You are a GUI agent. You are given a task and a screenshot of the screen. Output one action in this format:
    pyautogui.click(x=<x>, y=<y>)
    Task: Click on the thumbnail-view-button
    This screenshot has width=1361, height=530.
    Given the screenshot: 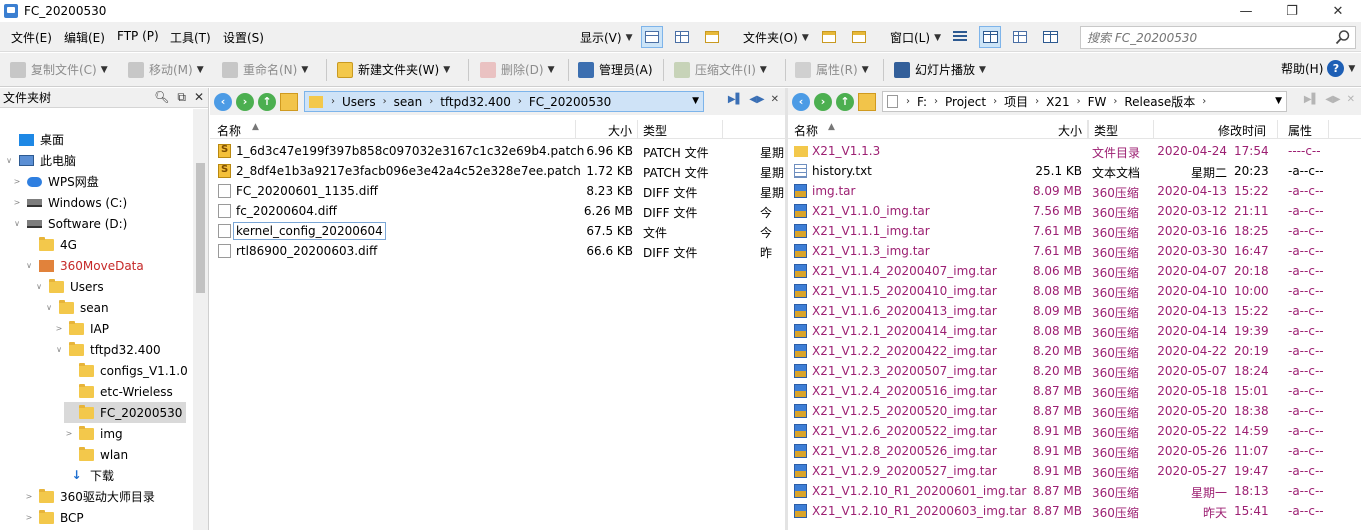 What is the action you would take?
    pyautogui.click(x=712, y=37)
    